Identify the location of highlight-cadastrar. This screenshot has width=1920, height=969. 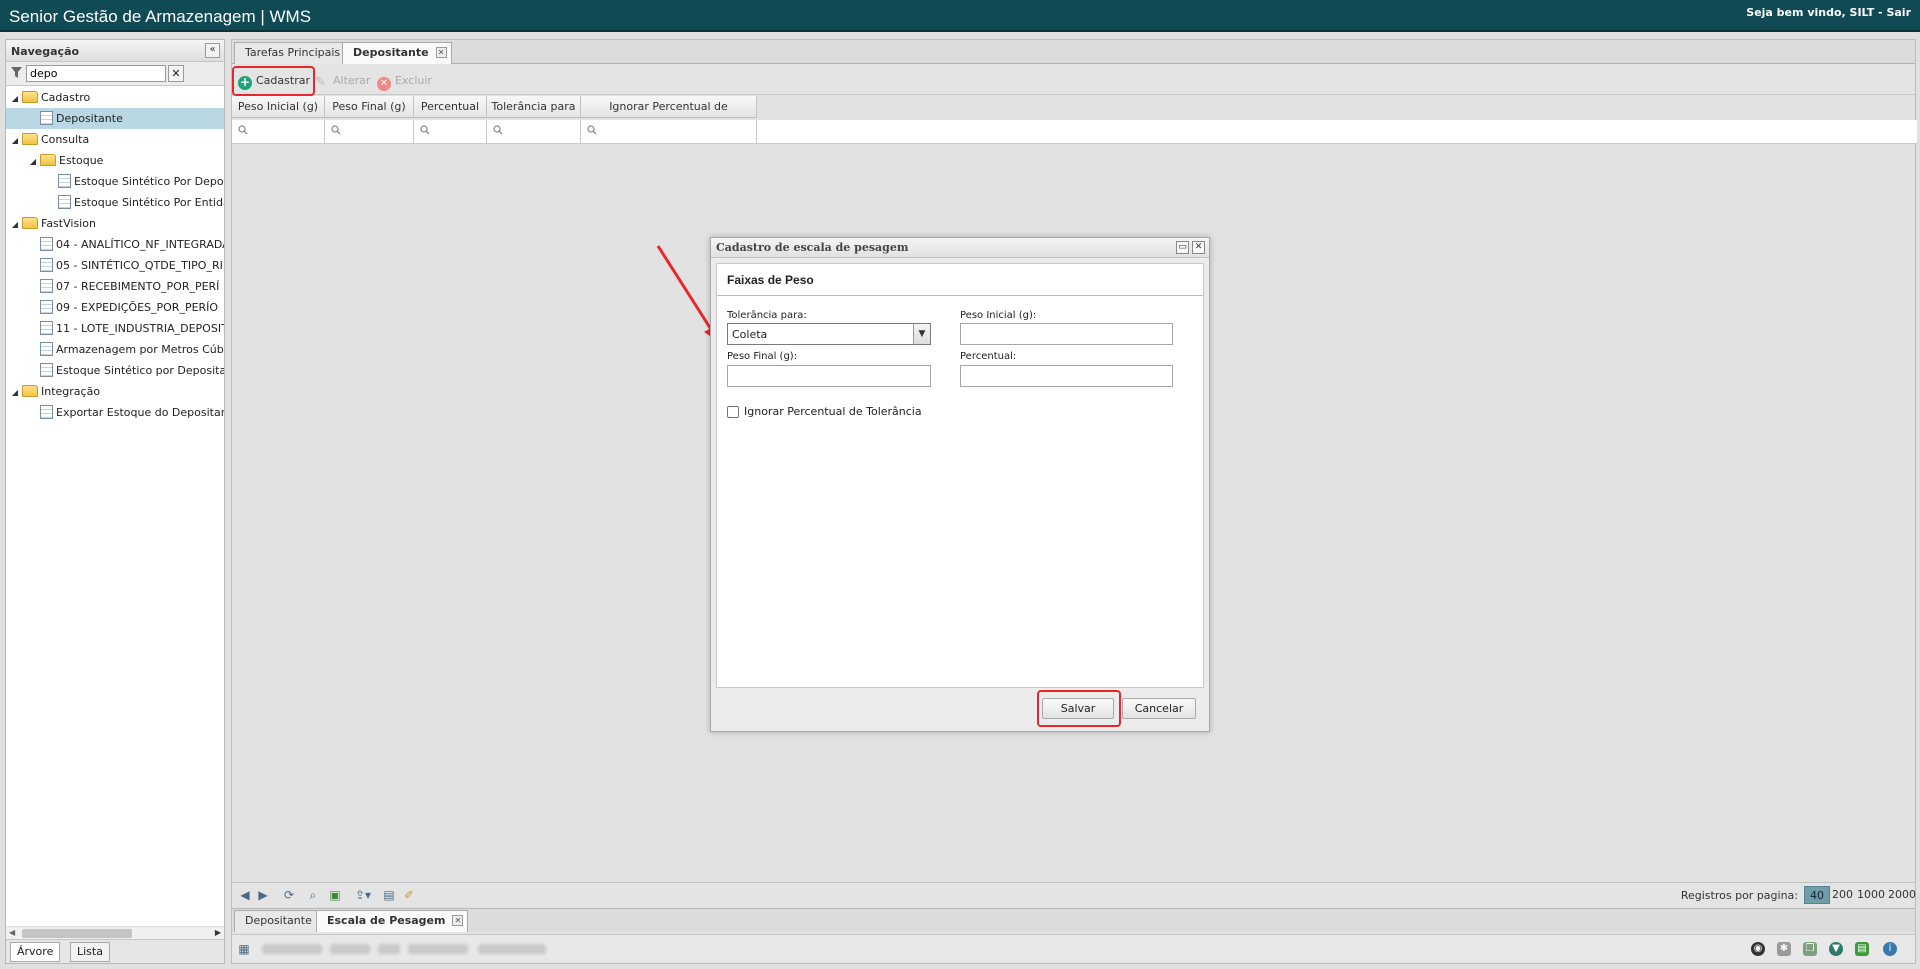
(273, 81).